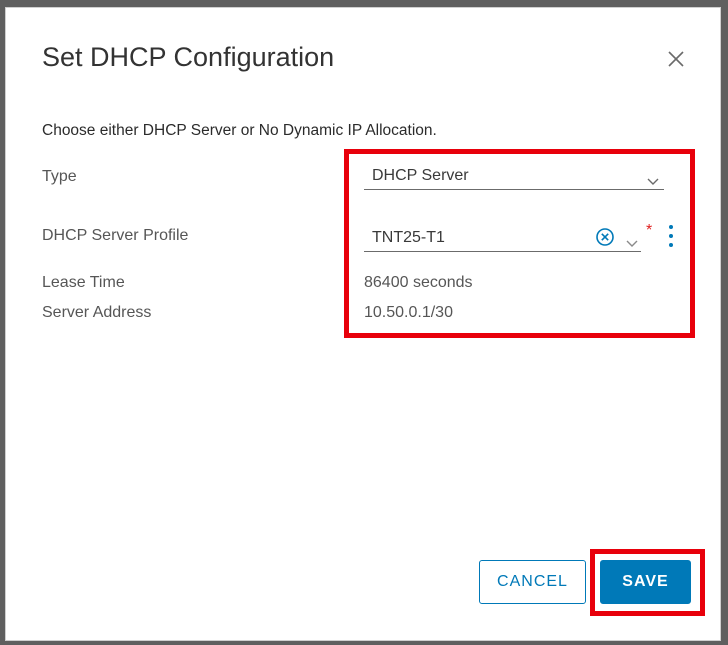 This screenshot has width=728, height=645. Describe the element at coordinates (671, 238) in the screenshot. I see `kebab-menu-icon` at that location.